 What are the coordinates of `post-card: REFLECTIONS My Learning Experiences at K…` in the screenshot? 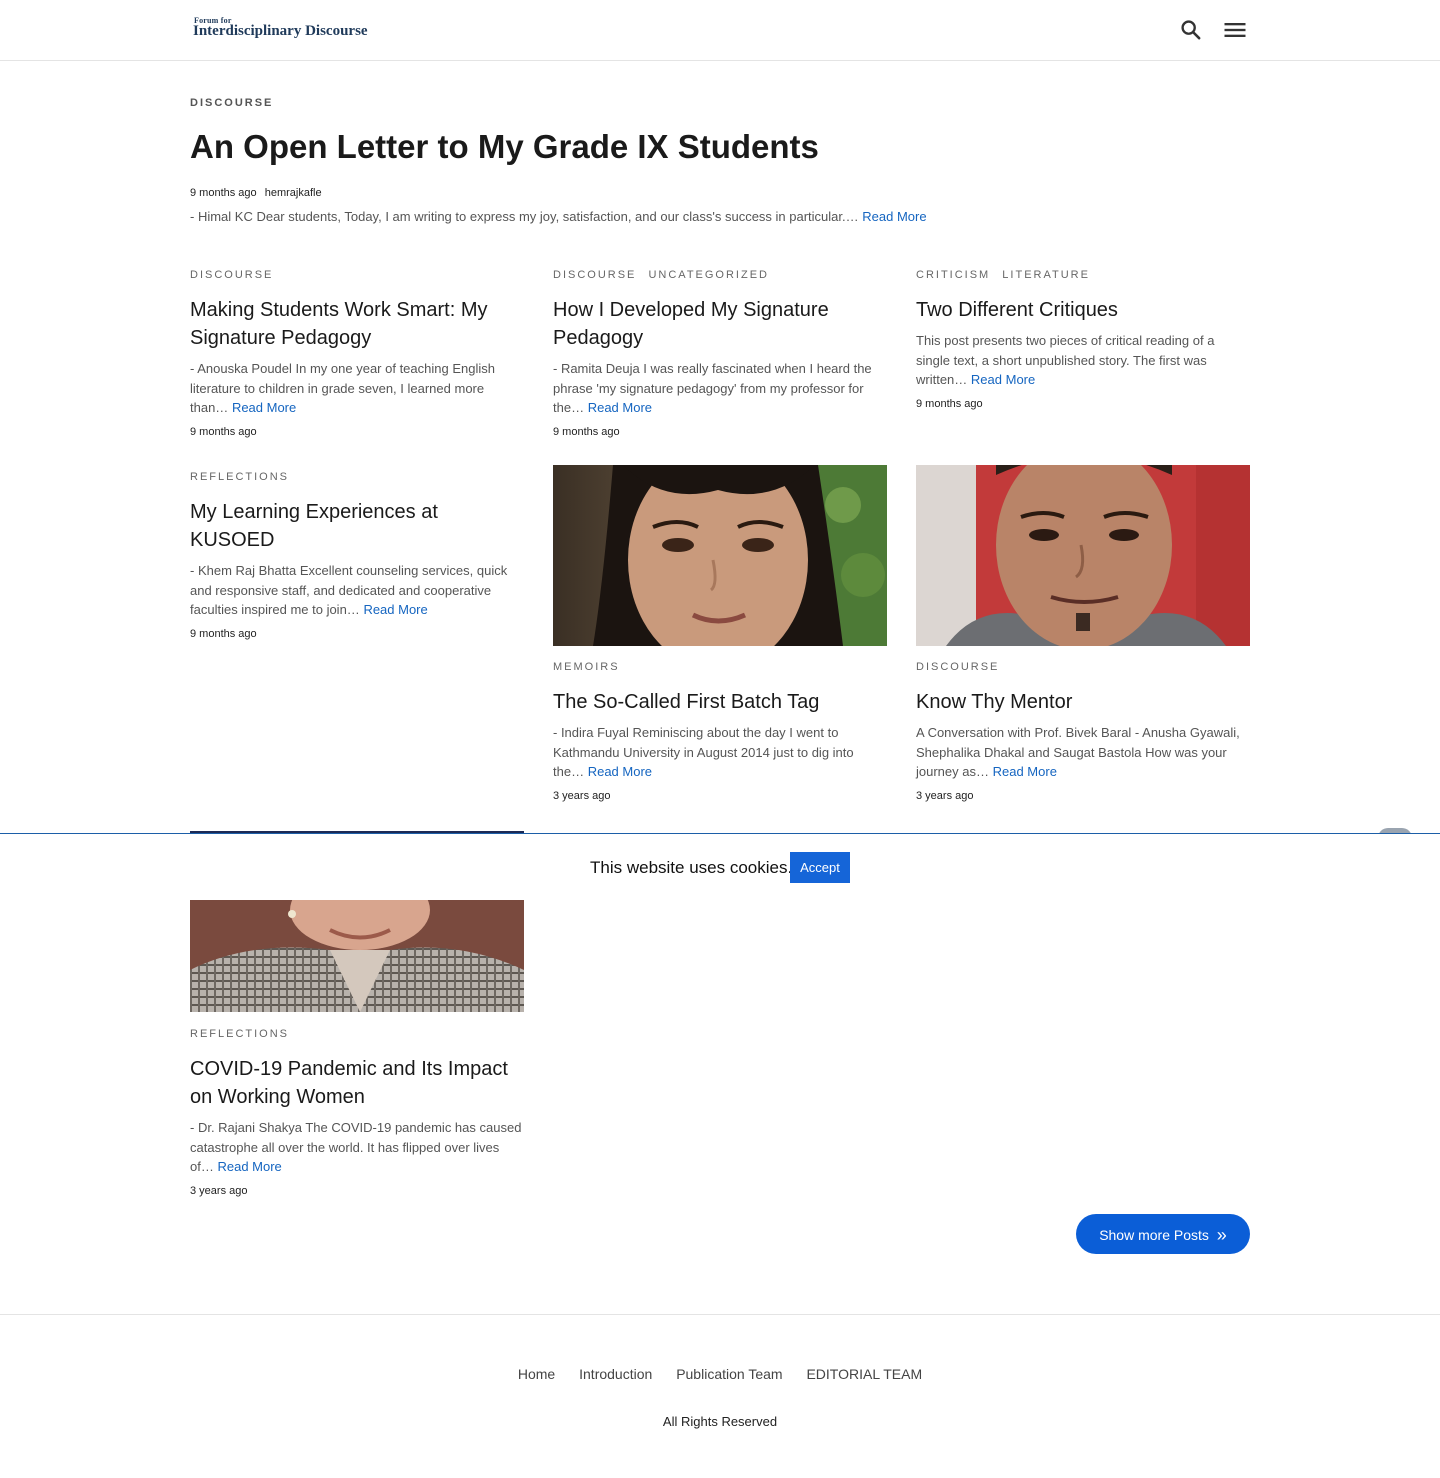 It's located at (357, 555).